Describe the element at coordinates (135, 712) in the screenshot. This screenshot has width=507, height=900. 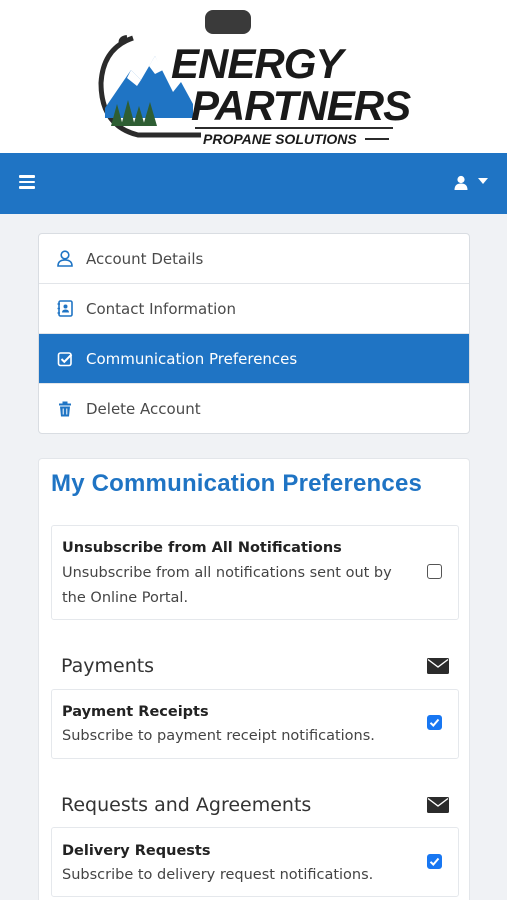
I see `payment-receipts-title: Payment Receipts` at that location.